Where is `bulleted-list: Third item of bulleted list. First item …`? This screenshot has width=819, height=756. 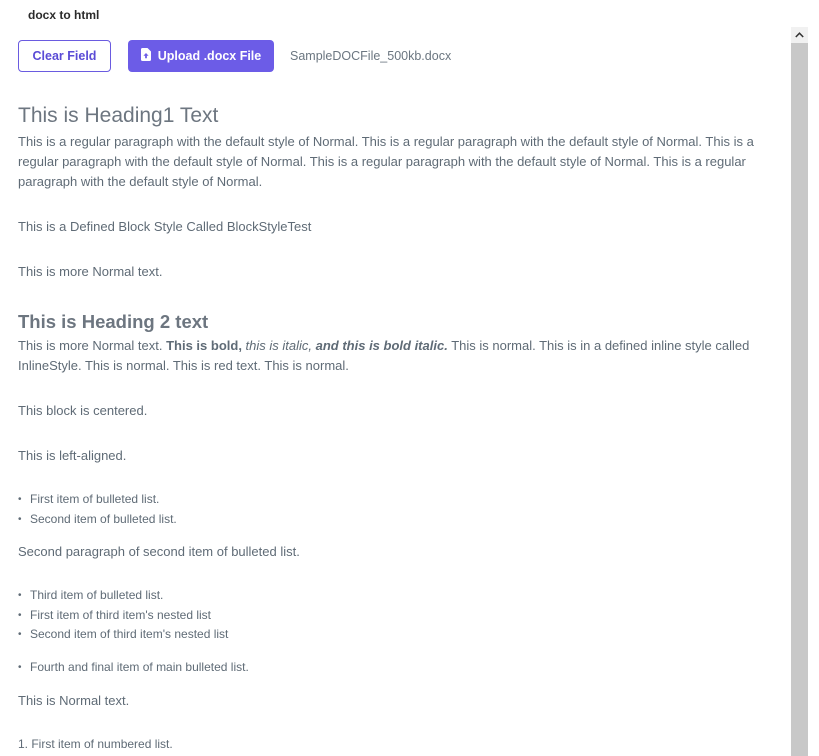
bulleted-list: Third item of bulleted list. First item … is located at coordinates (403, 615).